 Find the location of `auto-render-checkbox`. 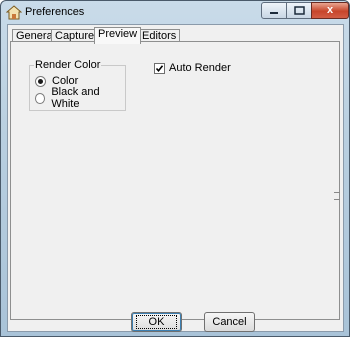

auto-render-checkbox is located at coordinates (159, 68).